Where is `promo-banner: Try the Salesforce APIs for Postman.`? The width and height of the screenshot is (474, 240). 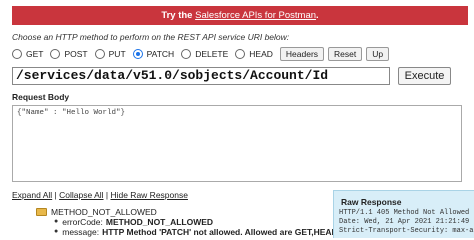 promo-banner: Try the Salesforce APIs for Postman. is located at coordinates (240, 15).